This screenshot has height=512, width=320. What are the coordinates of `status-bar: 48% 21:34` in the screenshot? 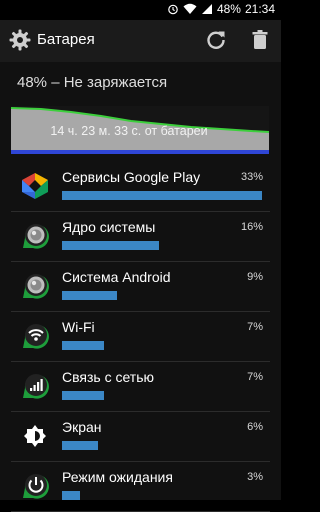 It's located at (140, 10).